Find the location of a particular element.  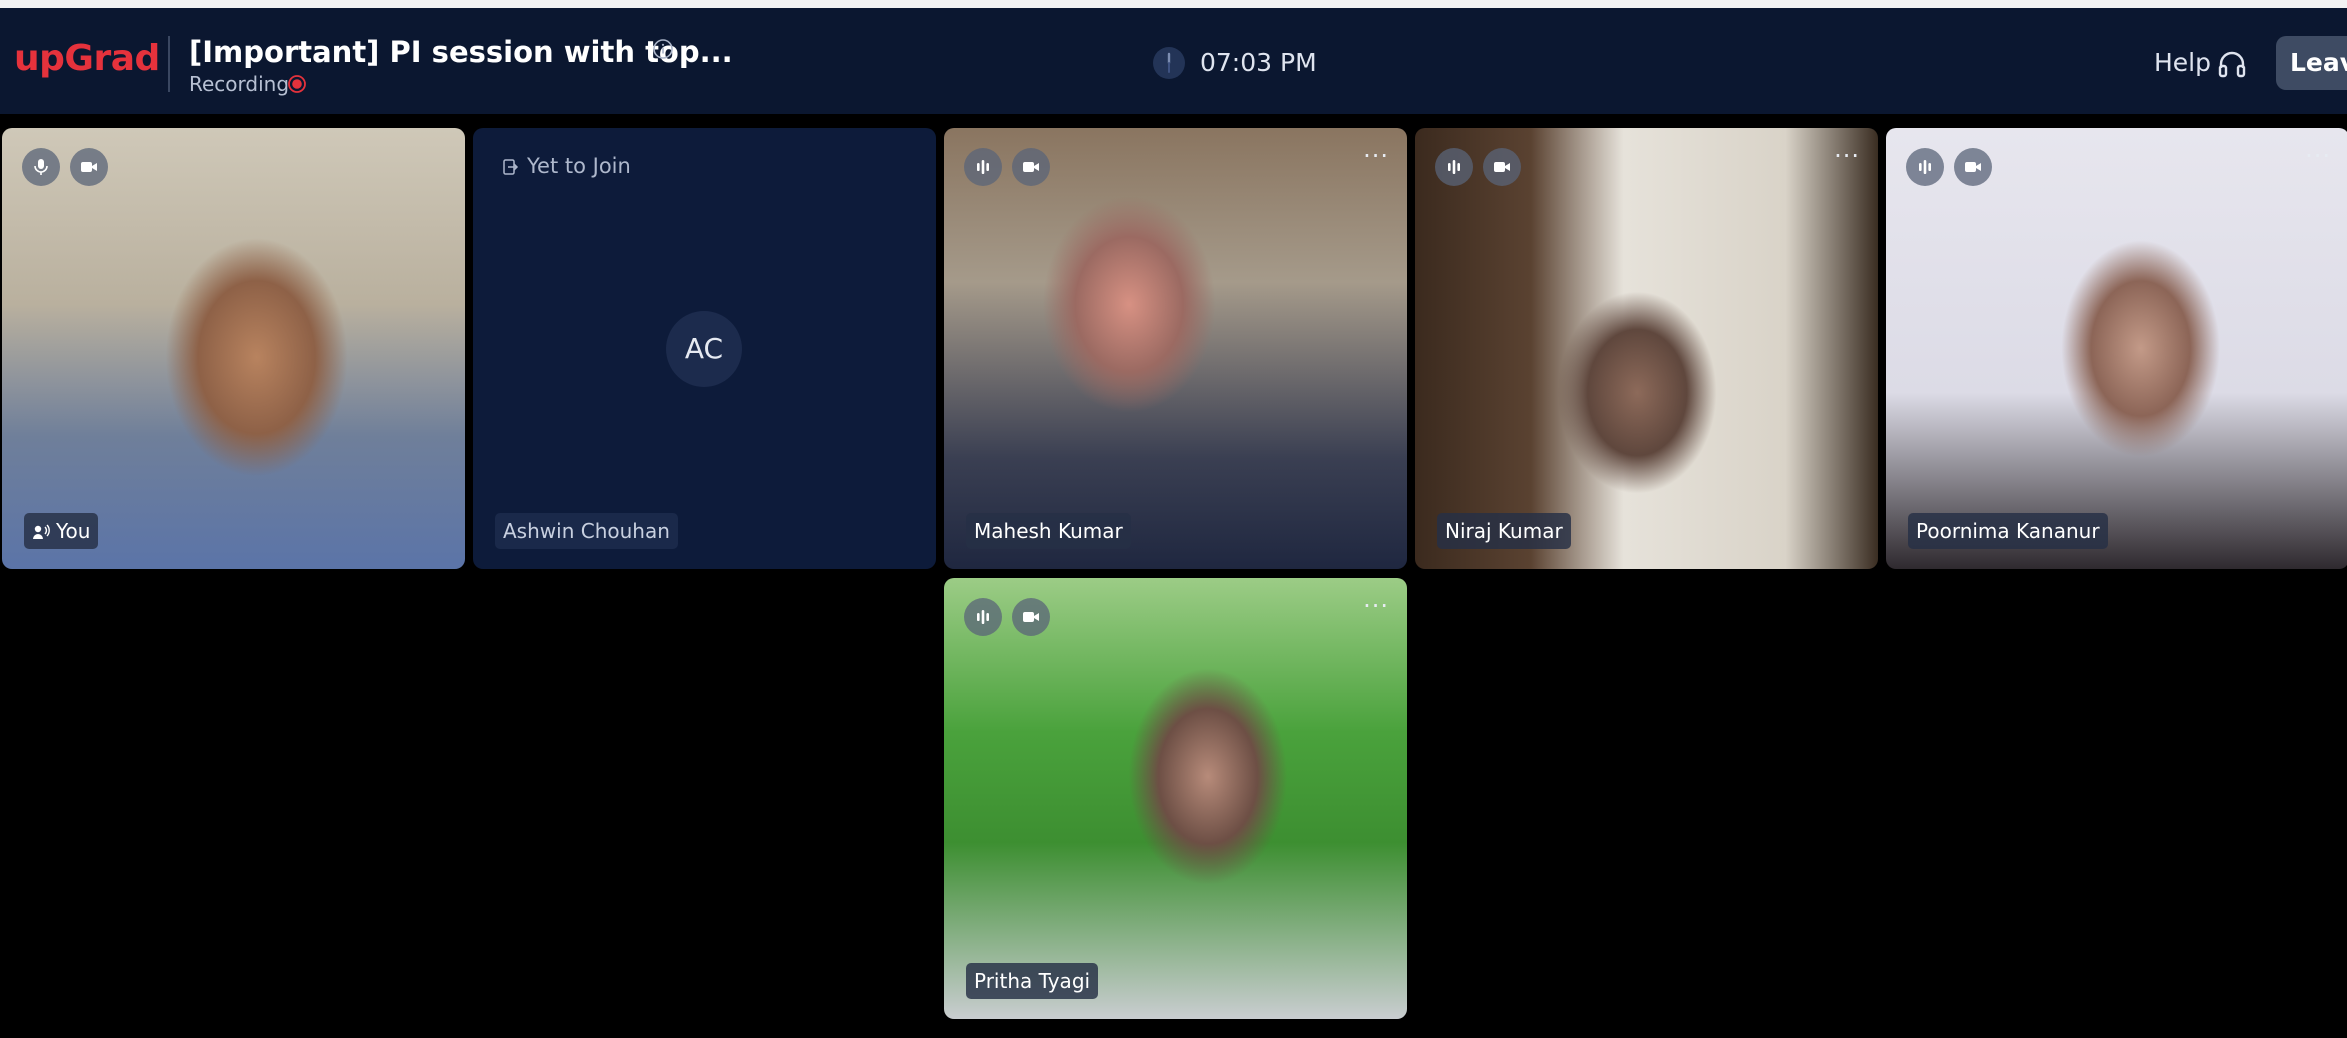

participant-name-tag: Ashwin Chouhan is located at coordinates (586, 531).